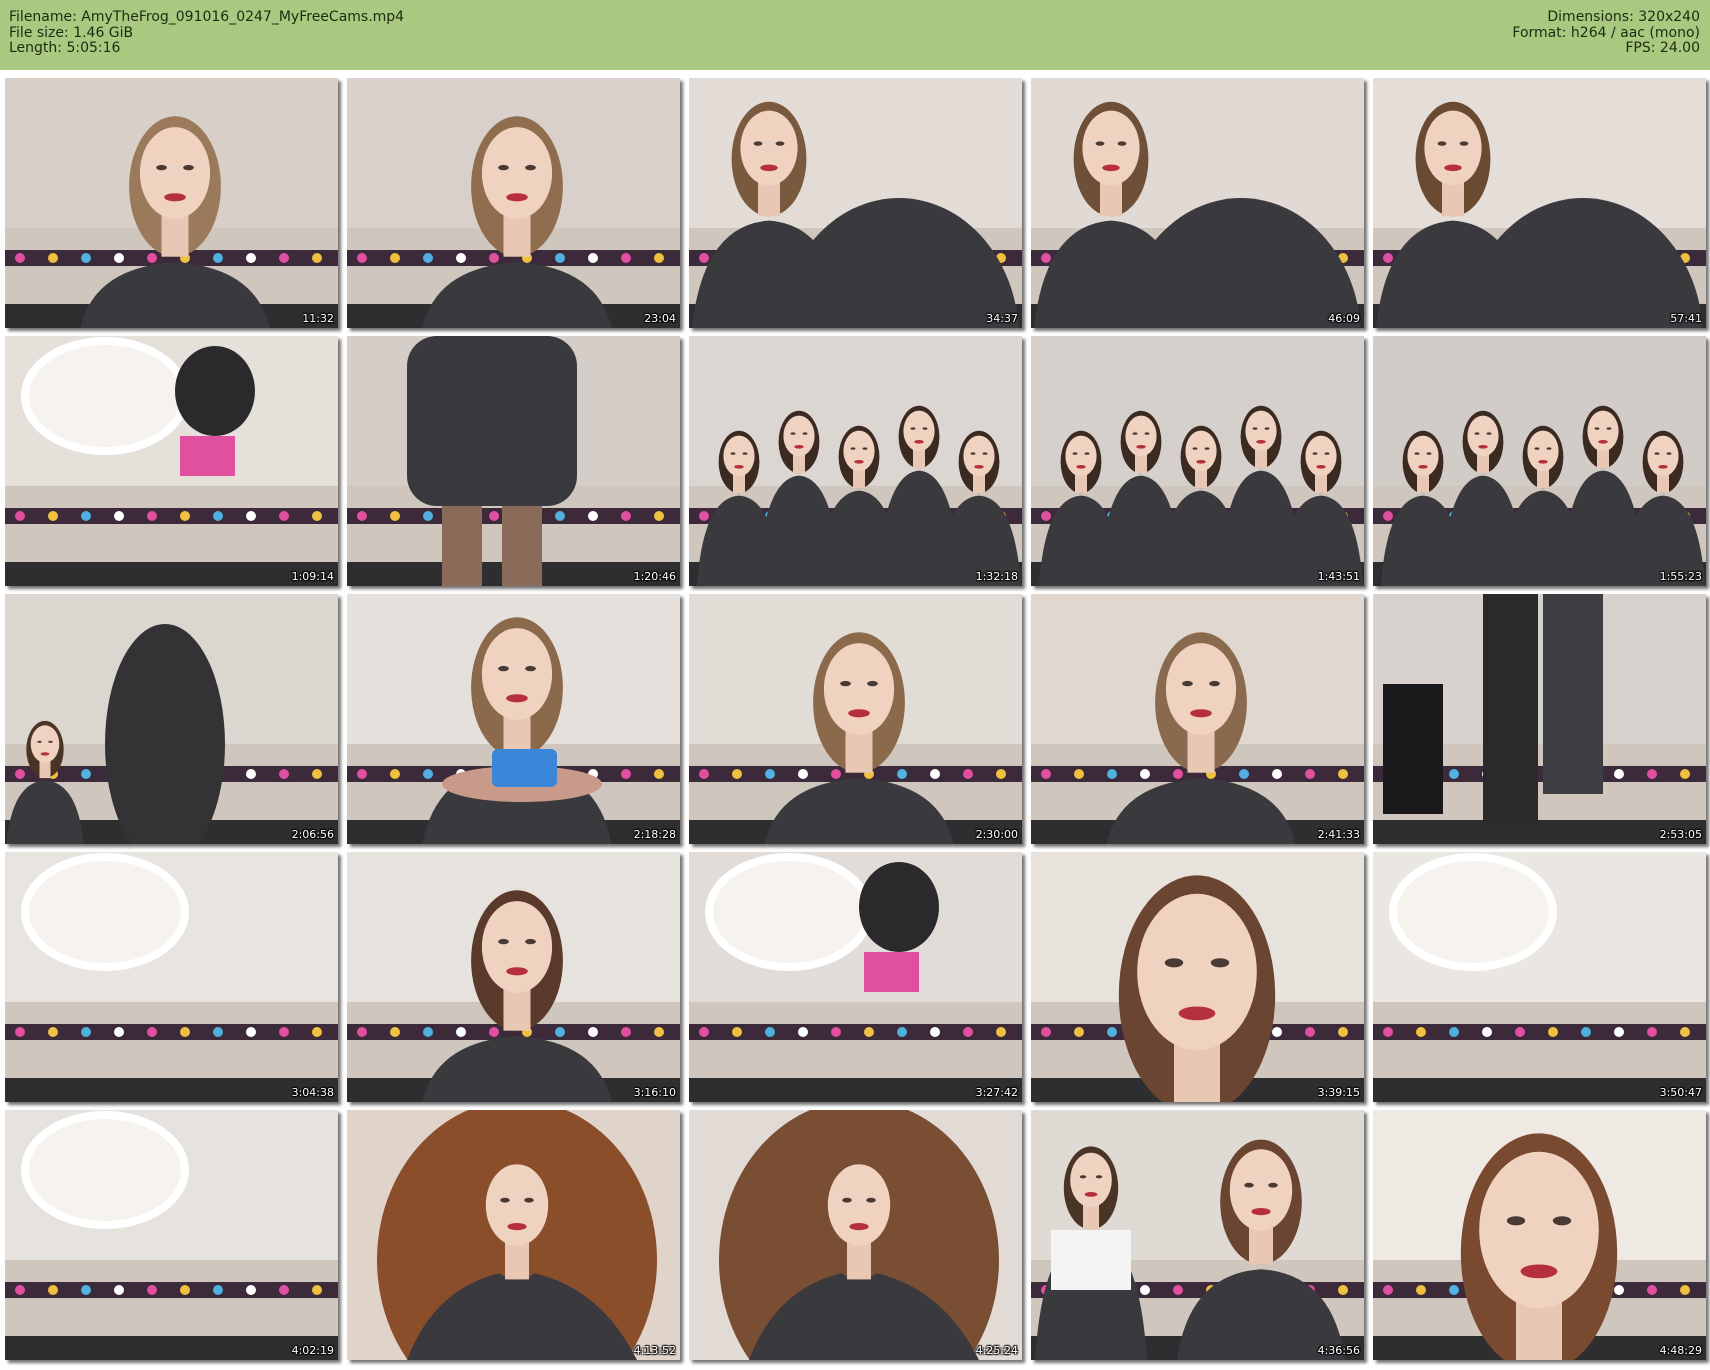 The image size is (1710, 1370). What do you see at coordinates (1686, 318) in the screenshot?
I see `thumbnail-timestamp: 57:41` at bounding box center [1686, 318].